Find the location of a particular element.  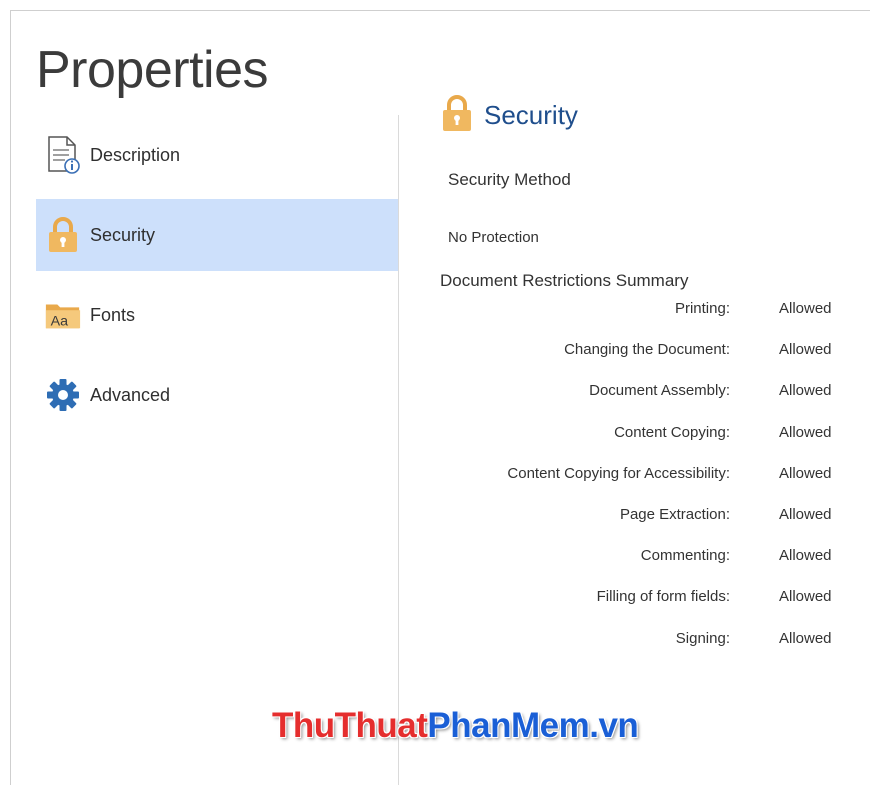

sidebar-item-fonts: Aa Fonts is located at coordinates (217, 315).